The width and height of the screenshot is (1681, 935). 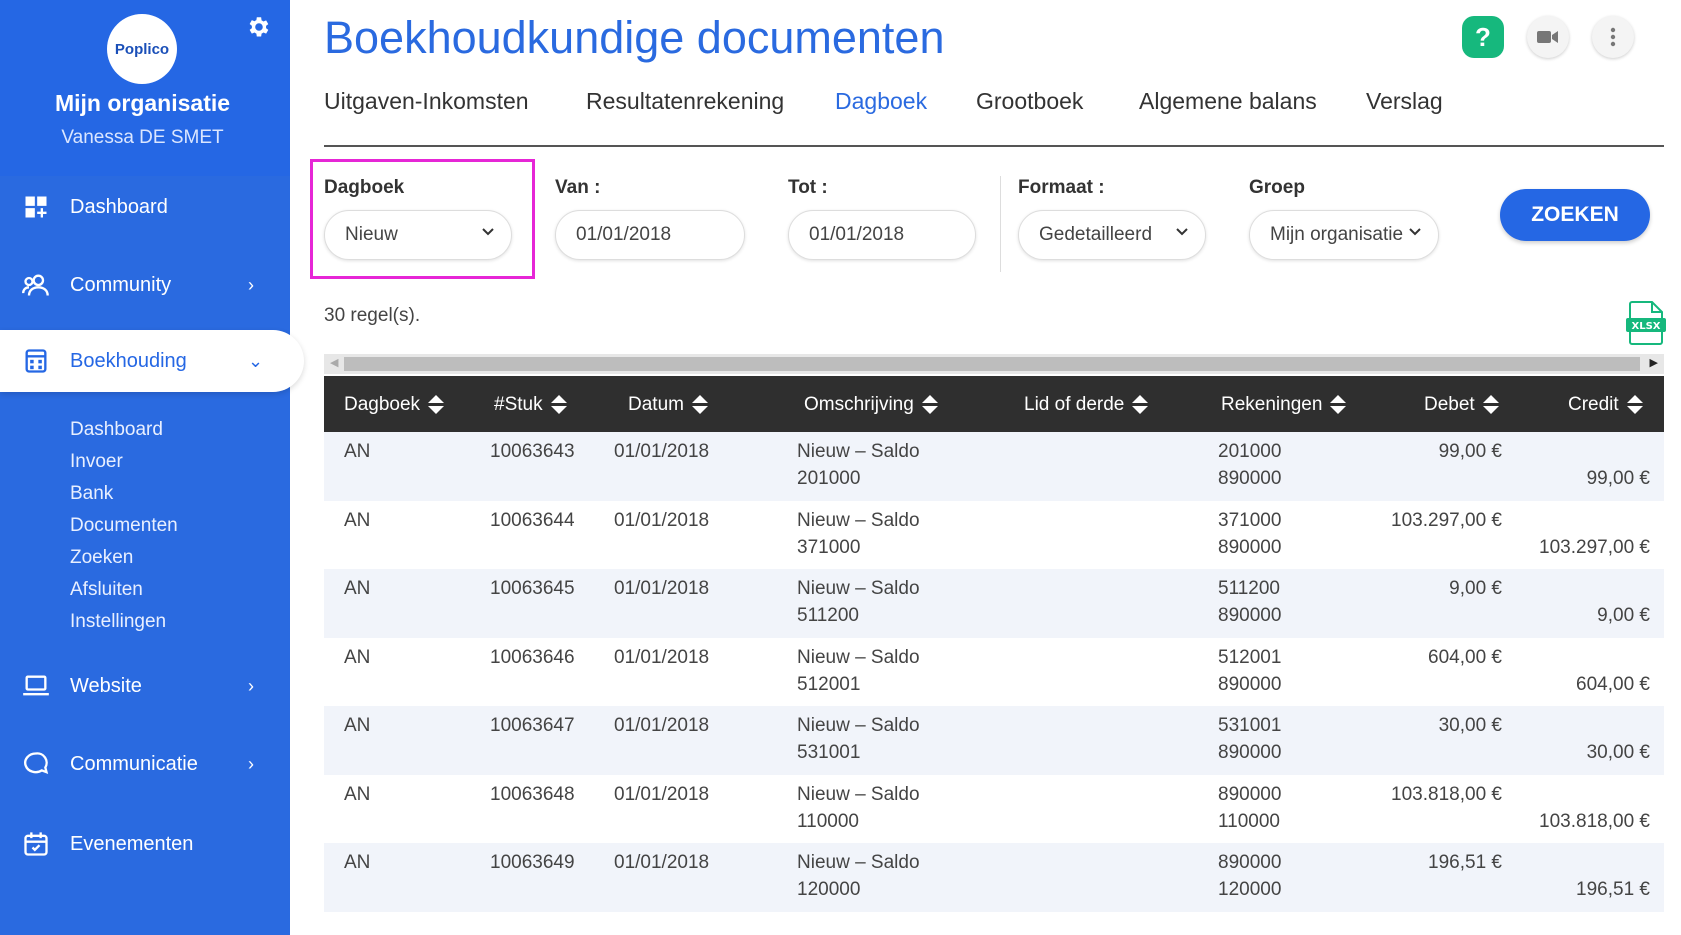 What do you see at coordinates (1575, 215) in the screenshot?
I see `search-button: ZOEKEN` at bounding box center [1575, 215].